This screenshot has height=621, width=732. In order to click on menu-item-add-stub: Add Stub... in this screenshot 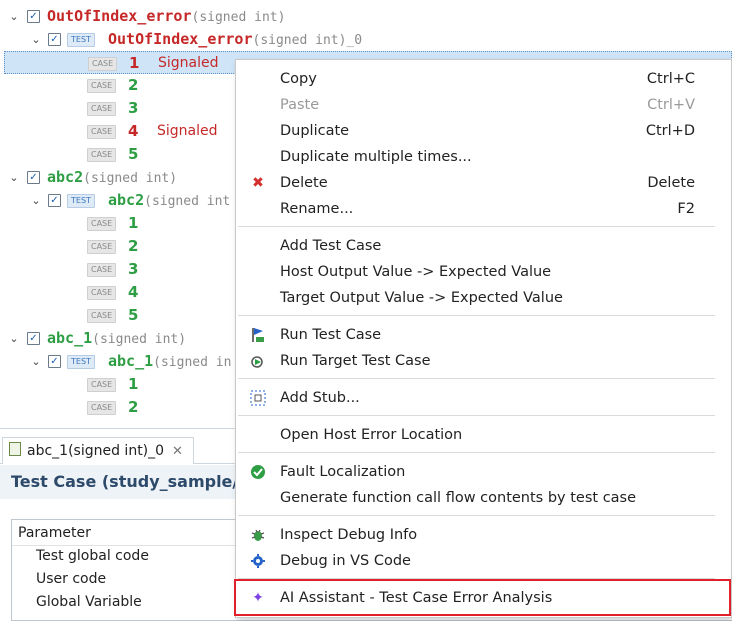, I will do `click(483, 398)`.